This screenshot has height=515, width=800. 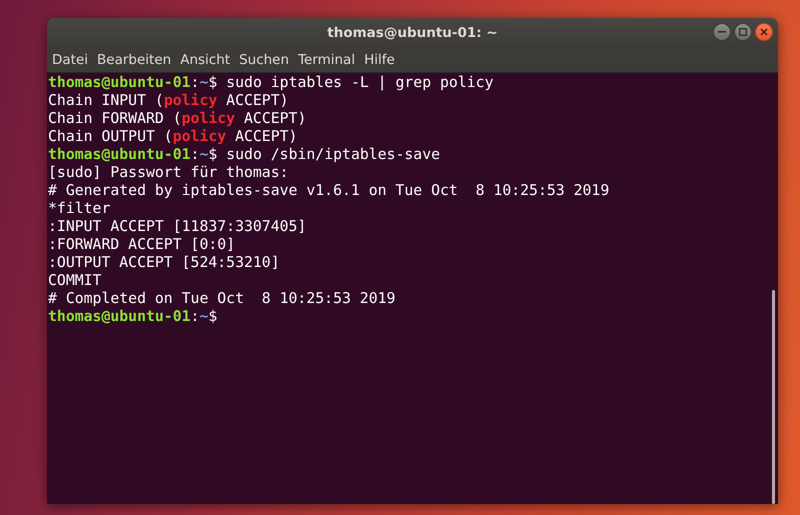 I want to click on prompt-line: thomas@ubuntu-01:~$ sudo iptables -L | grep policy, so click(x=271, y=83).